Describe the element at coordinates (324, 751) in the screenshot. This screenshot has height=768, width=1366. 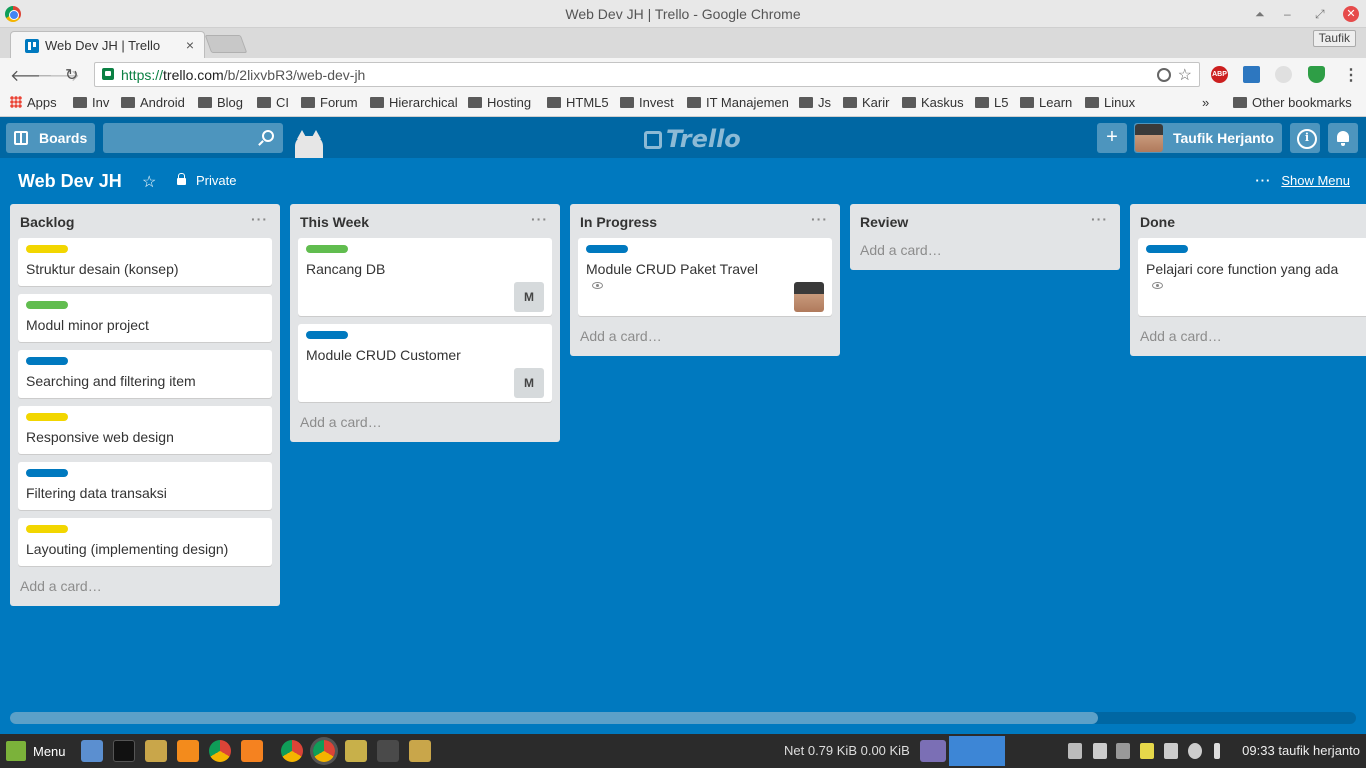
I see `chrome-window-active-icon` at that location.